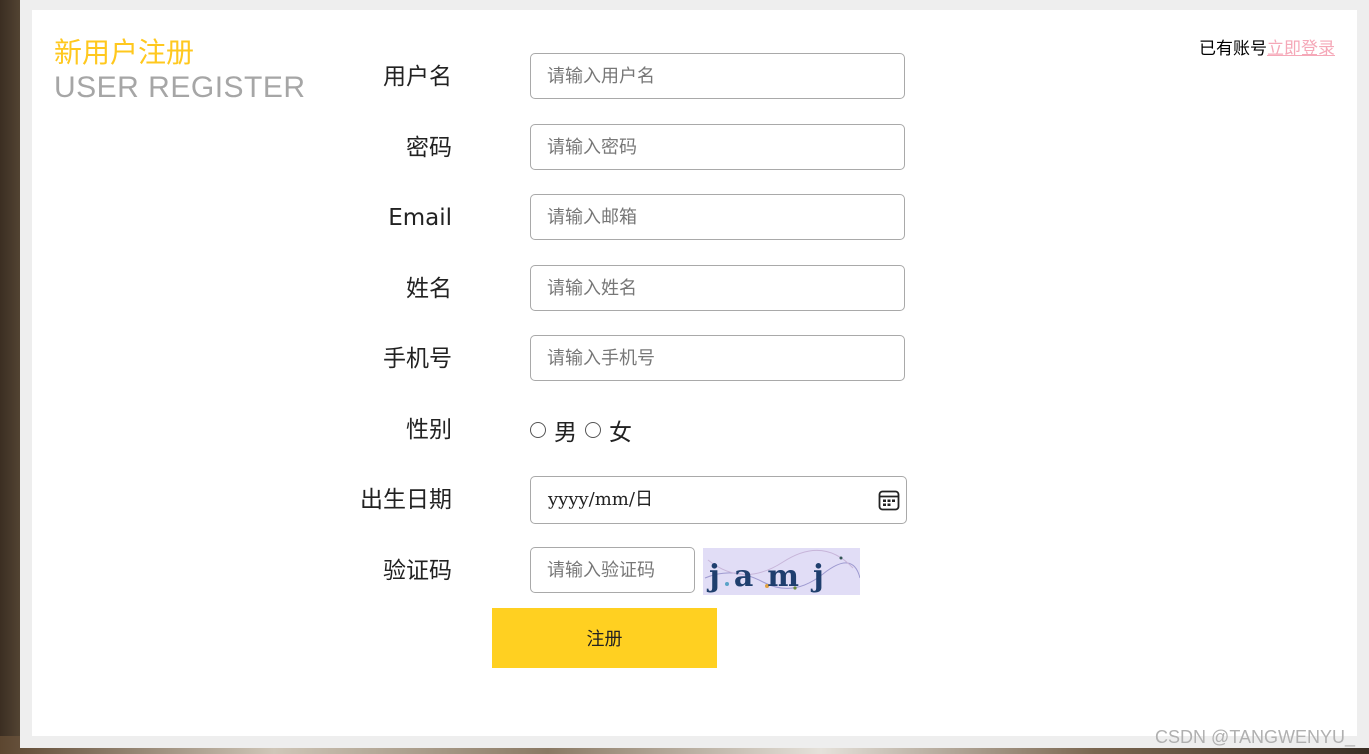  What do you see at coordinates (772, 576) in the screenshot?
I see `captcha-text: jamj` at bounding box center [772, 576].